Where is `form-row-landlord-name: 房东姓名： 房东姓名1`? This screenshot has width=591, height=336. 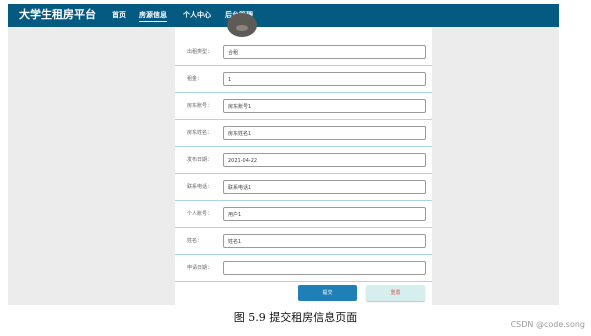
form-row-landlord-name: 房东姓名： 房东姓名1 is located at coordinates (303, 134).